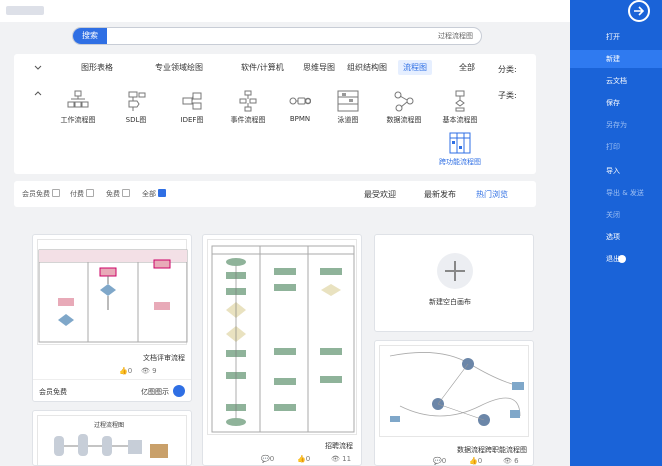 Image resolution: width=662 pixels, height=466 pixels. I want to click on view-count: 👁 11, so click(341, 459).